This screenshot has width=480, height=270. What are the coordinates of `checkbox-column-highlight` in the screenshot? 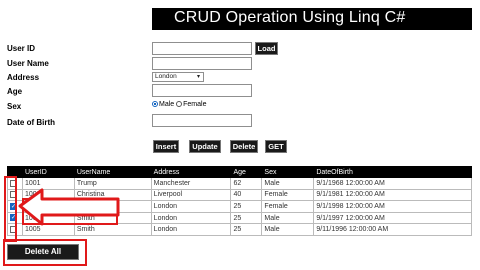 It's located at (10, 209).